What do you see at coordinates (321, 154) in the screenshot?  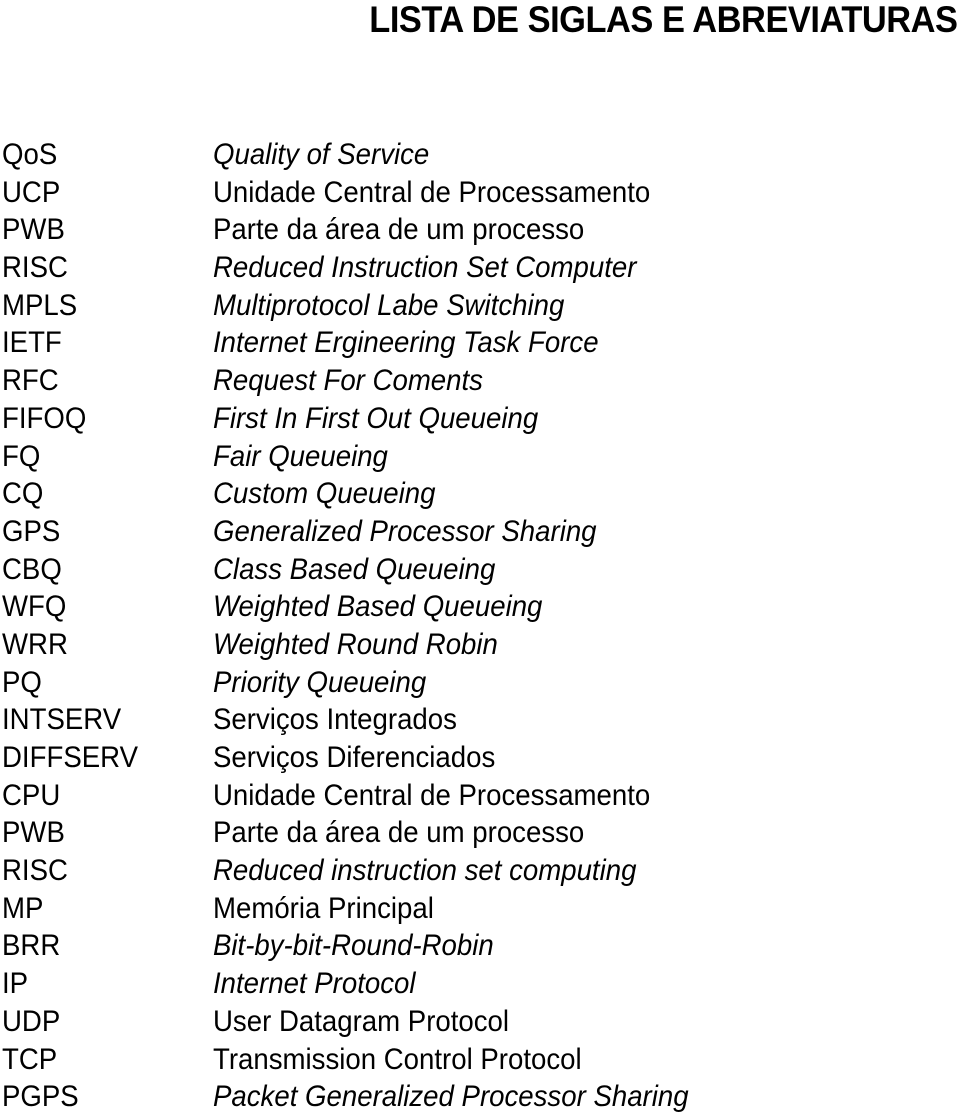 I see `definition: Quality of Service` at bounding box center [321, 154].